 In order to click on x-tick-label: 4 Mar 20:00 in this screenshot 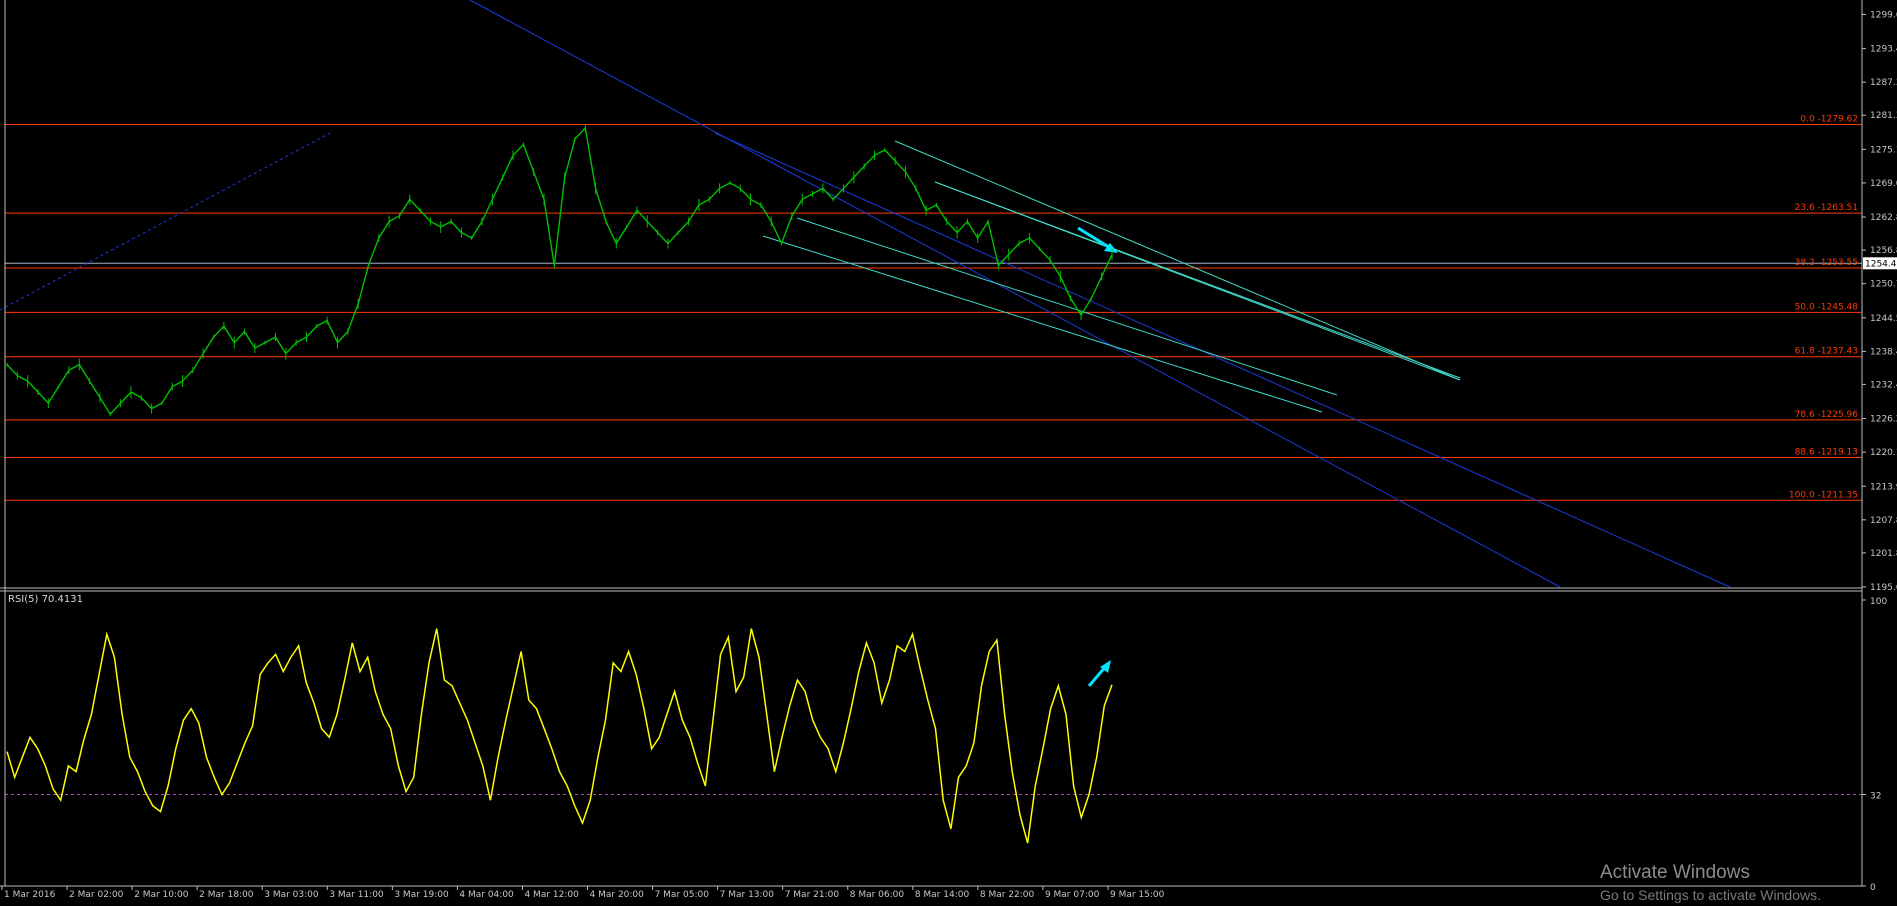, I will do `click(617, 895)`.